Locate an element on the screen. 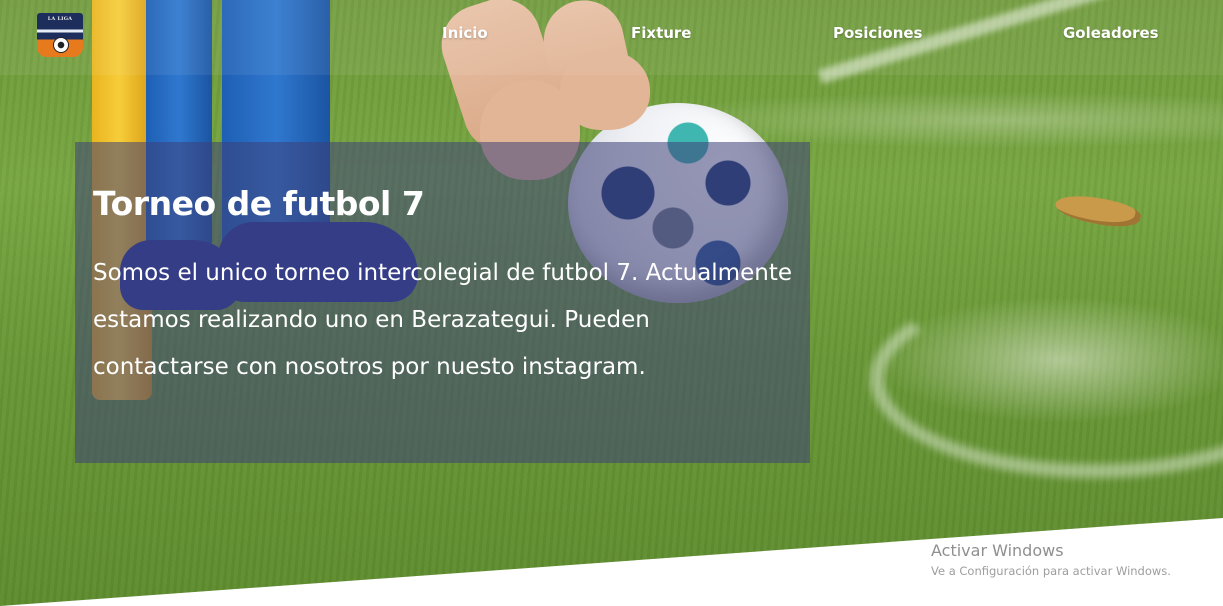  nav-link-fixture: Fixture is located at coordinates (661, 33).